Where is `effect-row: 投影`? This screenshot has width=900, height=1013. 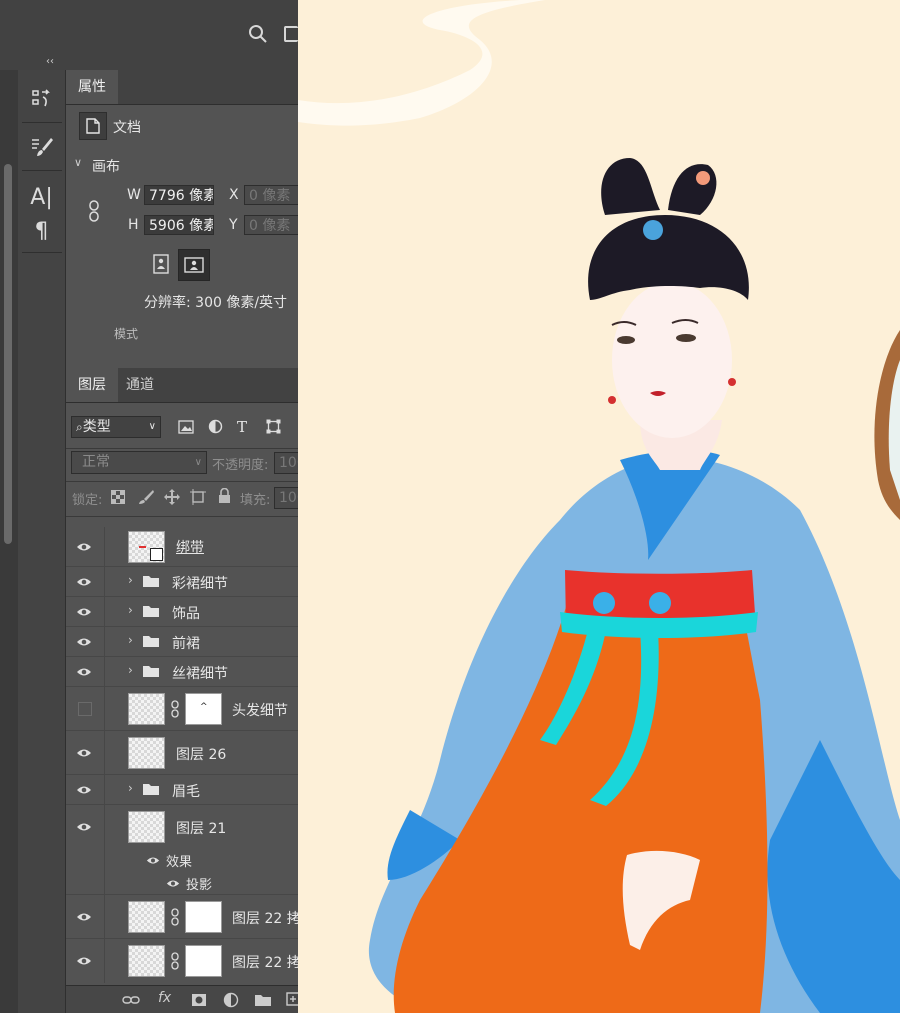
effect-row: 投影 is located at coordinates (182, 883).